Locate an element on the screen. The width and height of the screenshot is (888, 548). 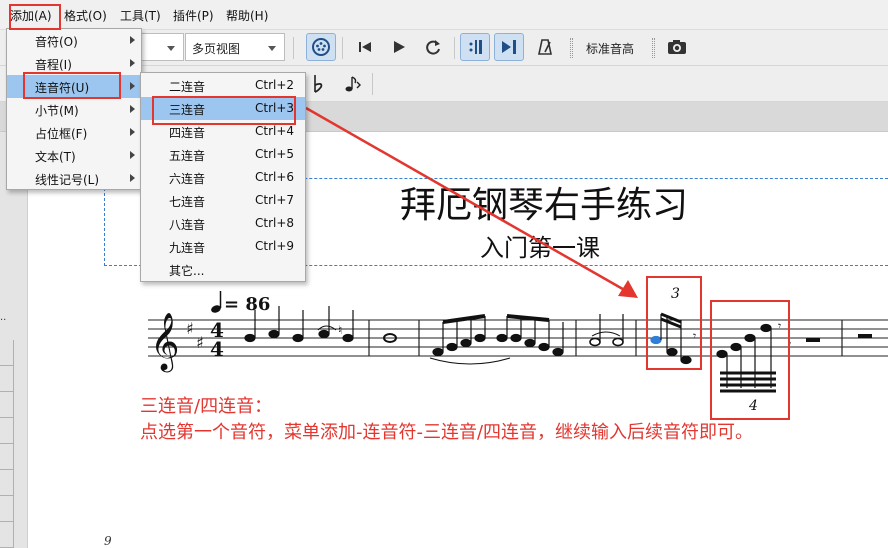
loop-button is located at coordinates (433, 47).